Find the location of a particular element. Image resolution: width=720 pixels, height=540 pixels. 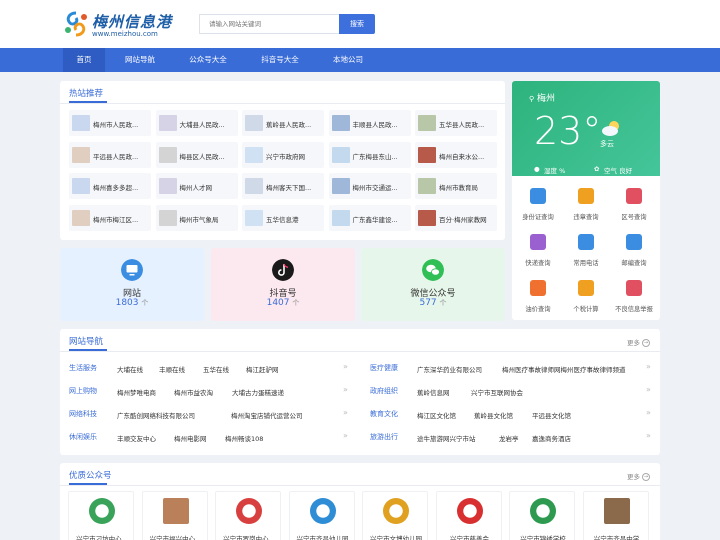

site-link: 蕉岭县文化馆 is located at coordinates (493, 415).